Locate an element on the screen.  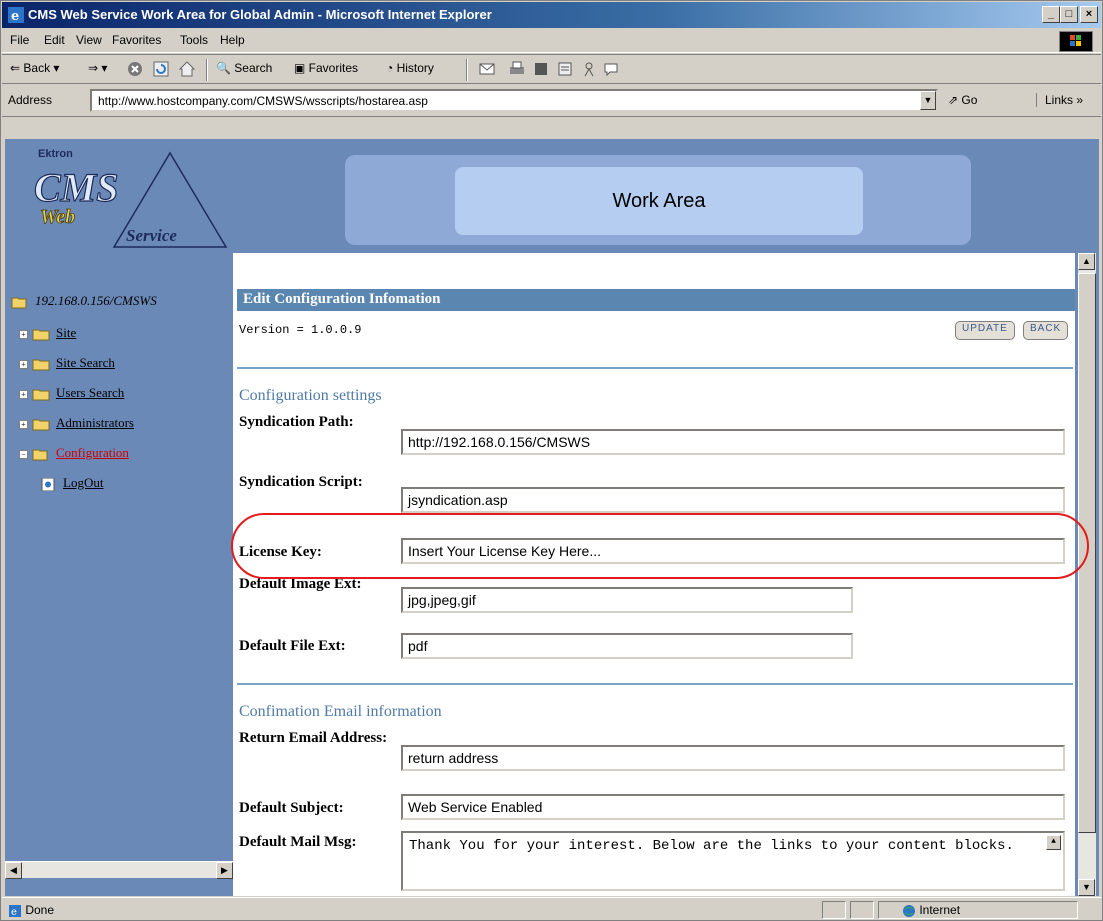
chat-icon is located at coordinates (611, 69).